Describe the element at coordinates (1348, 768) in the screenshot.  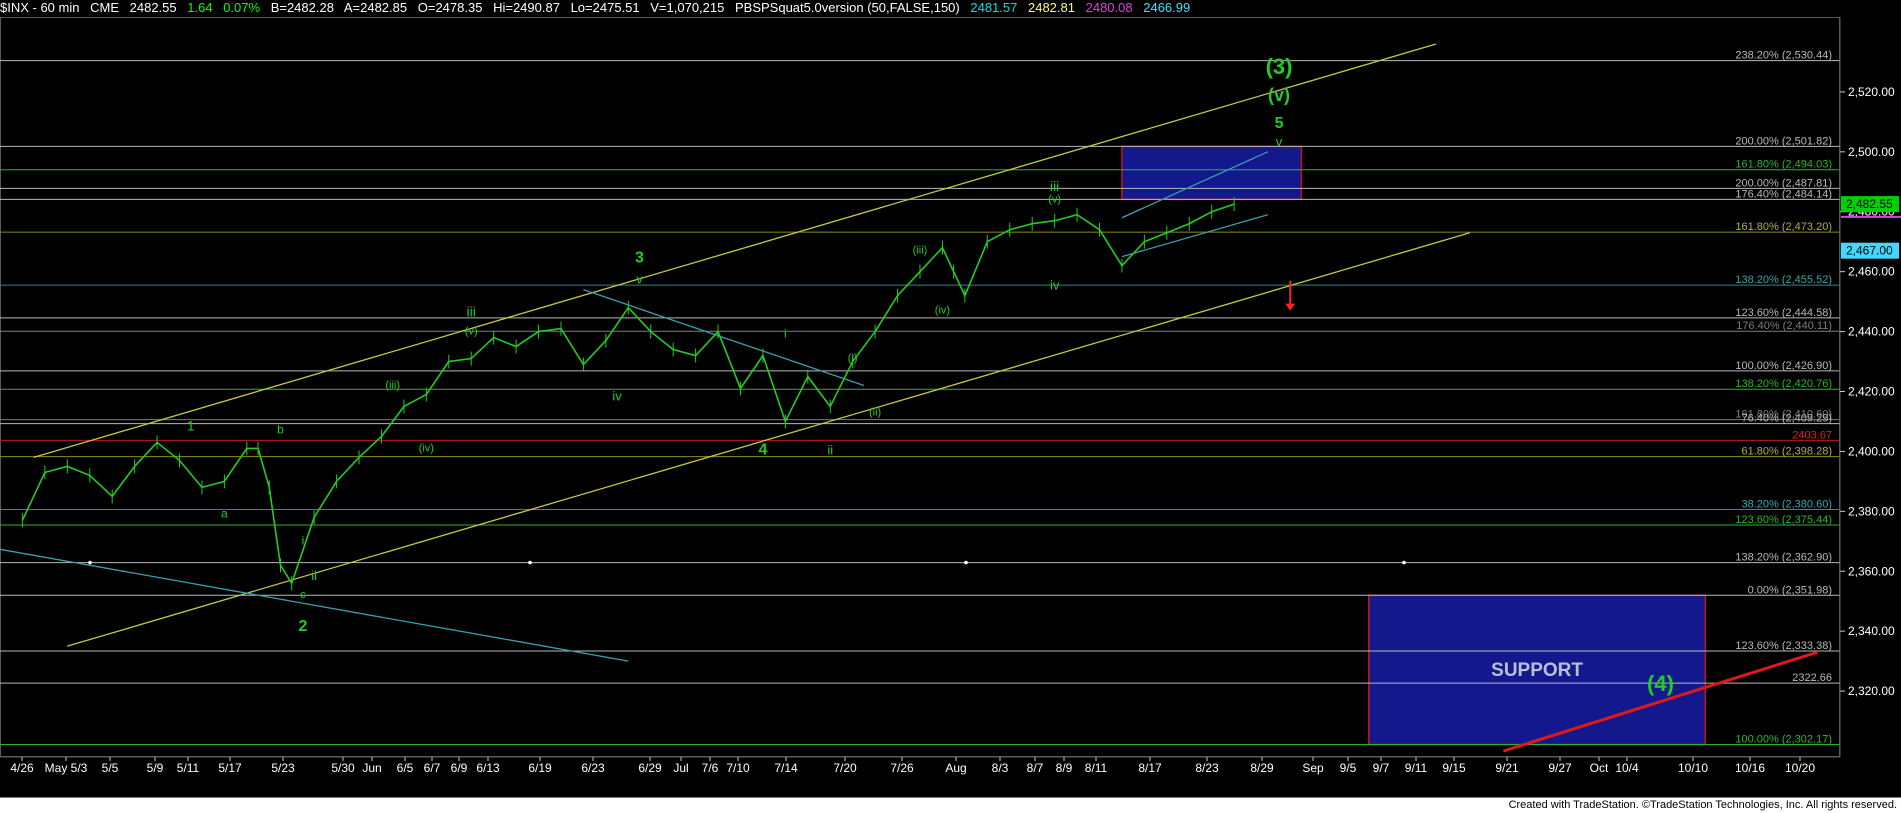
I see `date-tick-label: 9/5` at that location.